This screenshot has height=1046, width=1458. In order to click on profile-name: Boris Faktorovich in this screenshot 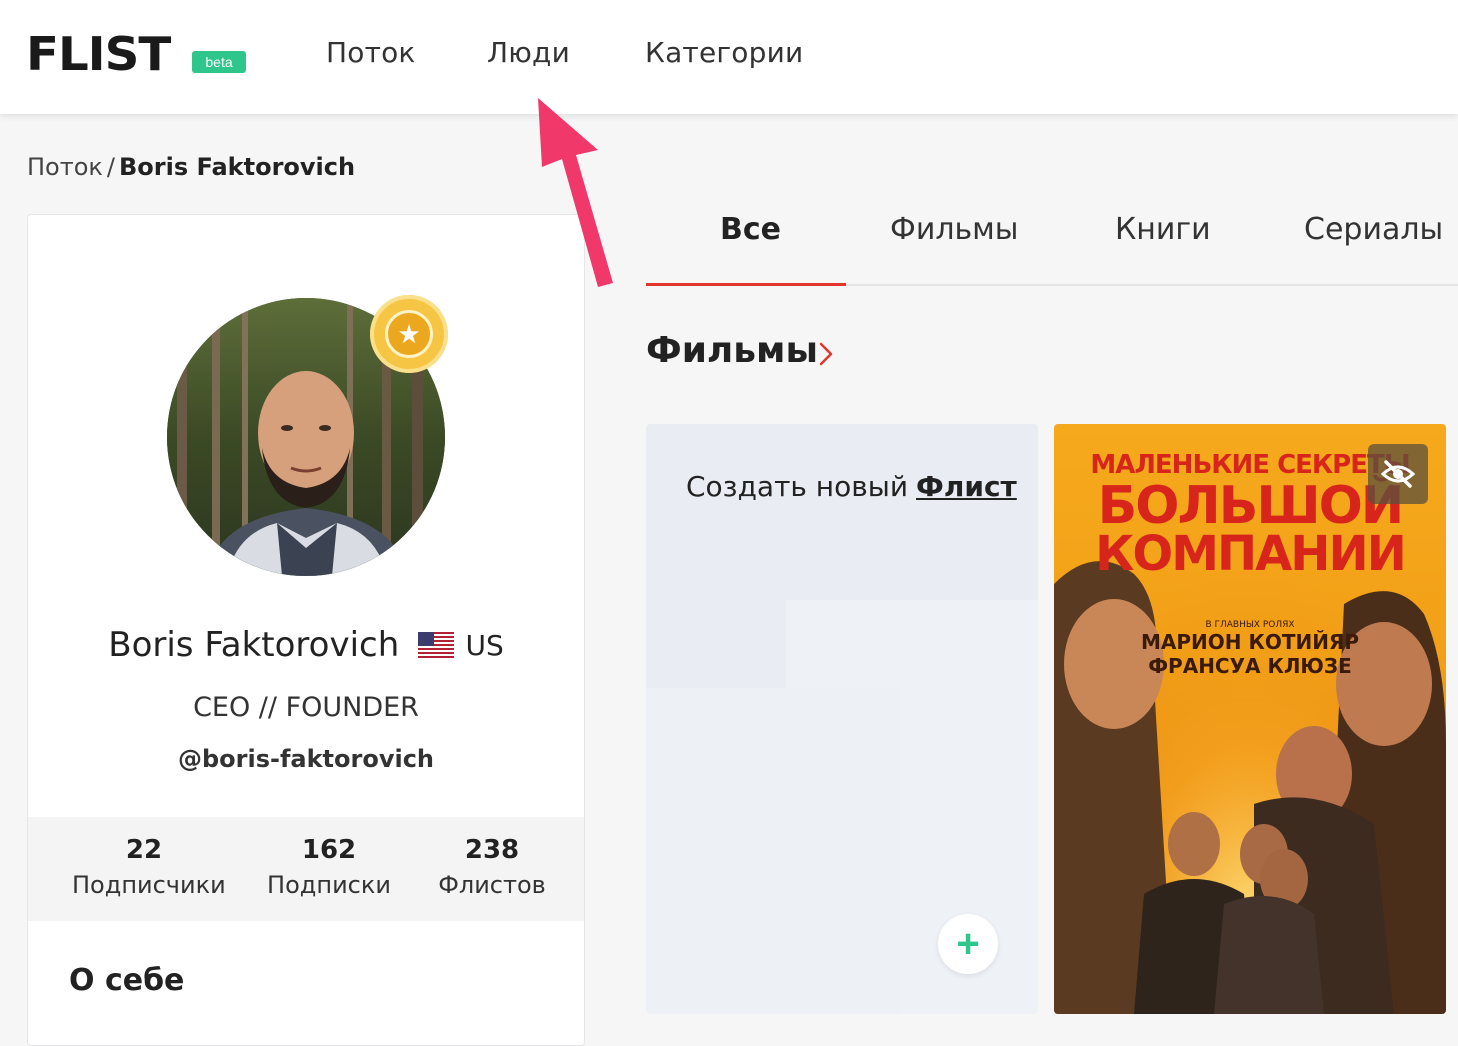, I will do `click(254, 645)`.